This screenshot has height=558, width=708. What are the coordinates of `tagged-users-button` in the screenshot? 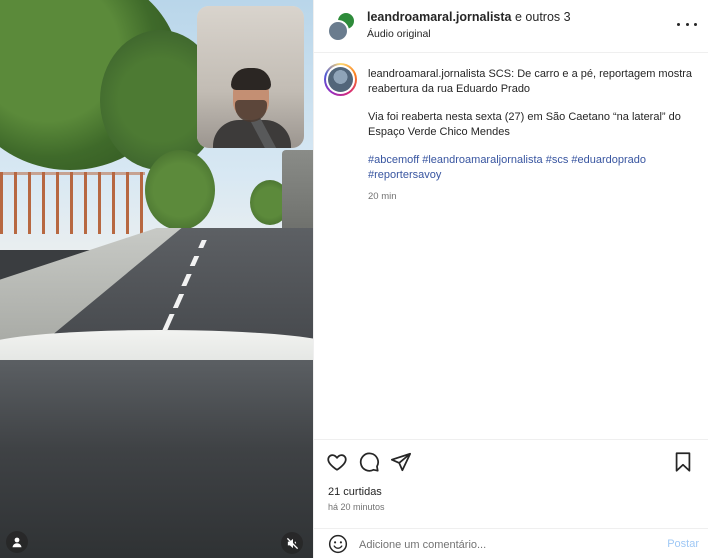 It's located at (17, 542).